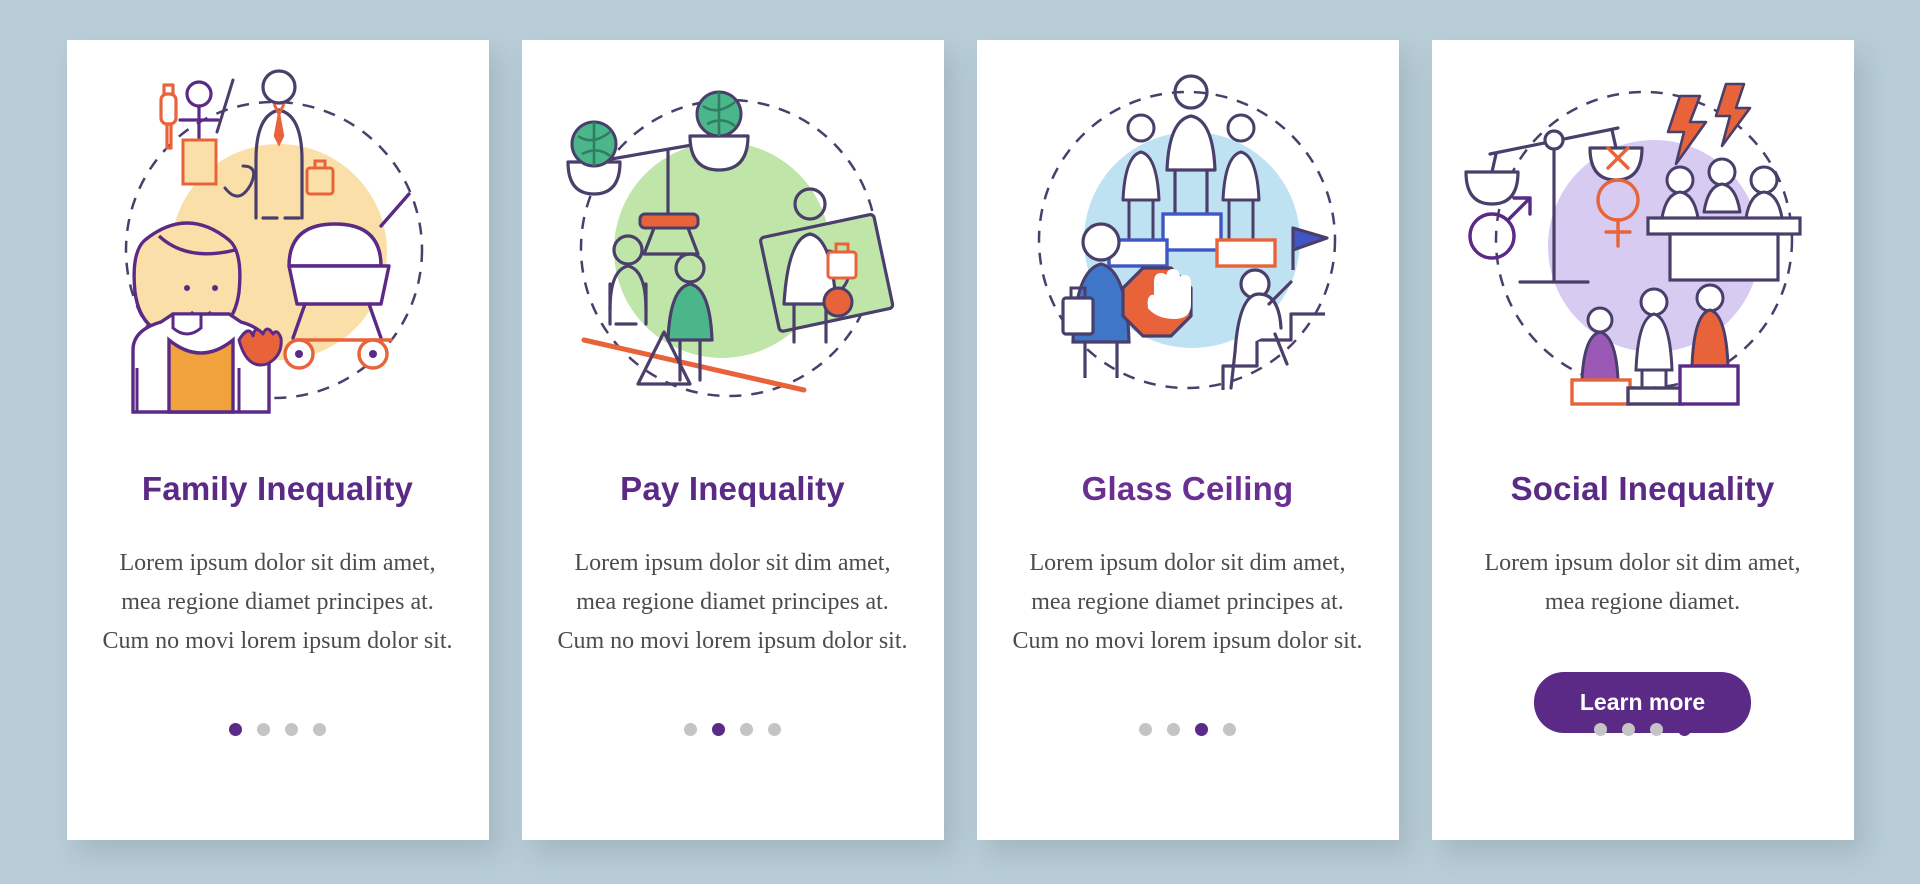  What do you see at coordinates (1188, 255) in the screenshot?
I see `glass-ceiling-illustration` at bounding box center [1188, 255].